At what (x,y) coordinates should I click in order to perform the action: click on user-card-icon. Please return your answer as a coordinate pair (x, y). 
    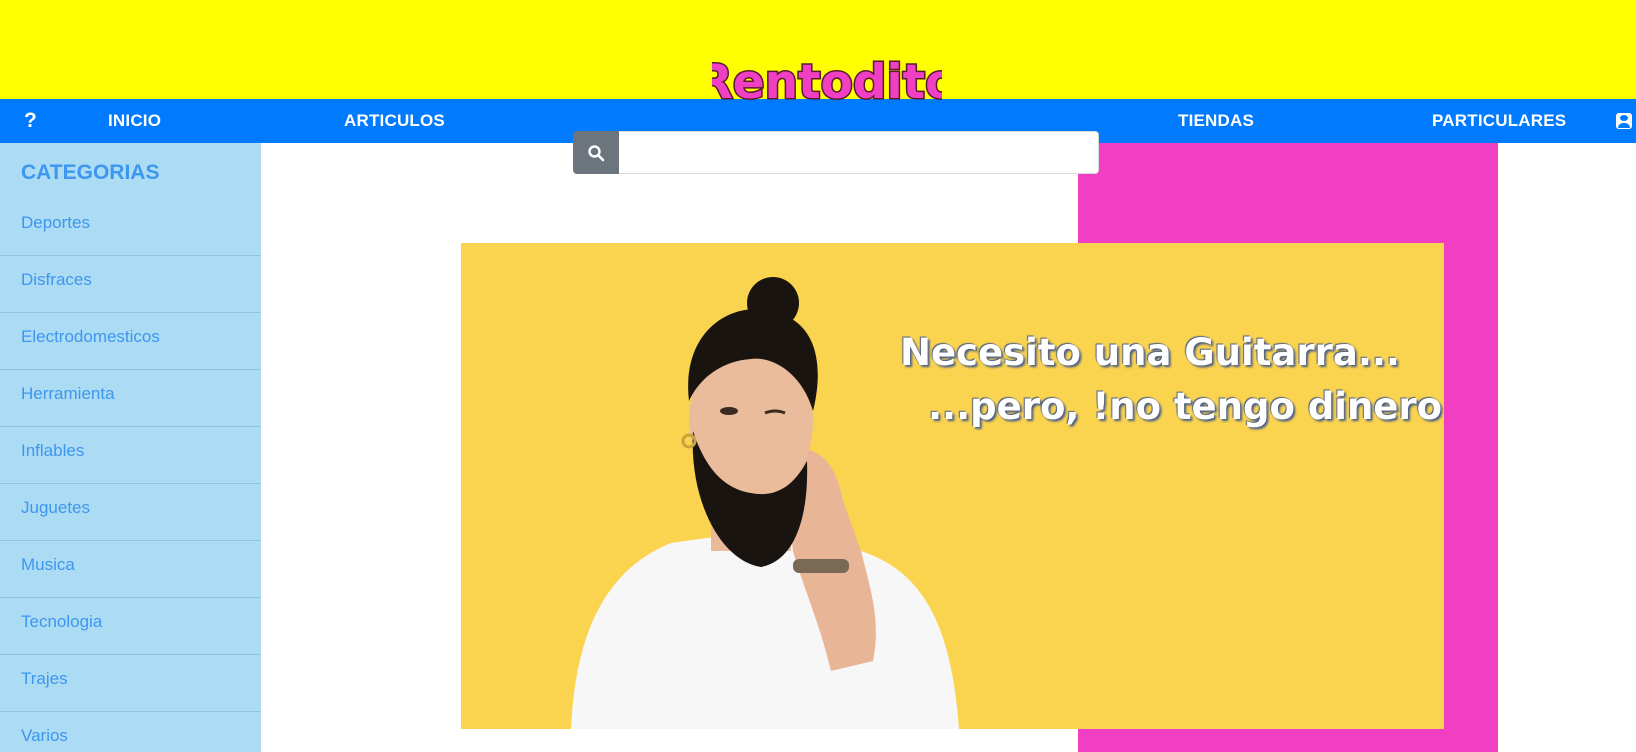
    Looking at the image, I should click on (1624, 121).